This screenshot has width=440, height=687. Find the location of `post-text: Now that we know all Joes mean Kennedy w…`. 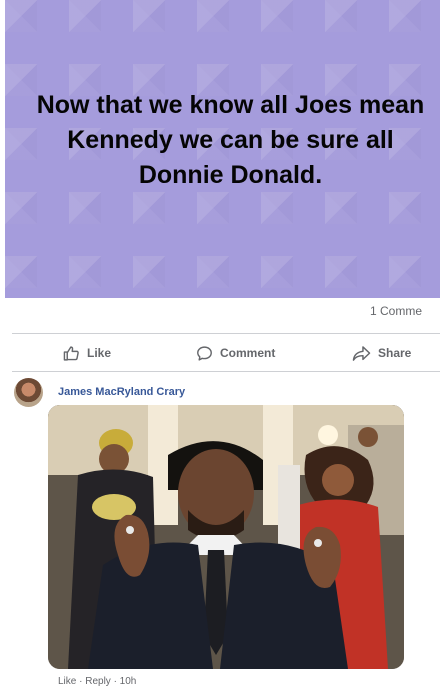

post-text: Now that we know all Joes mean Kennedy w… is located at coordinates (230, 140).